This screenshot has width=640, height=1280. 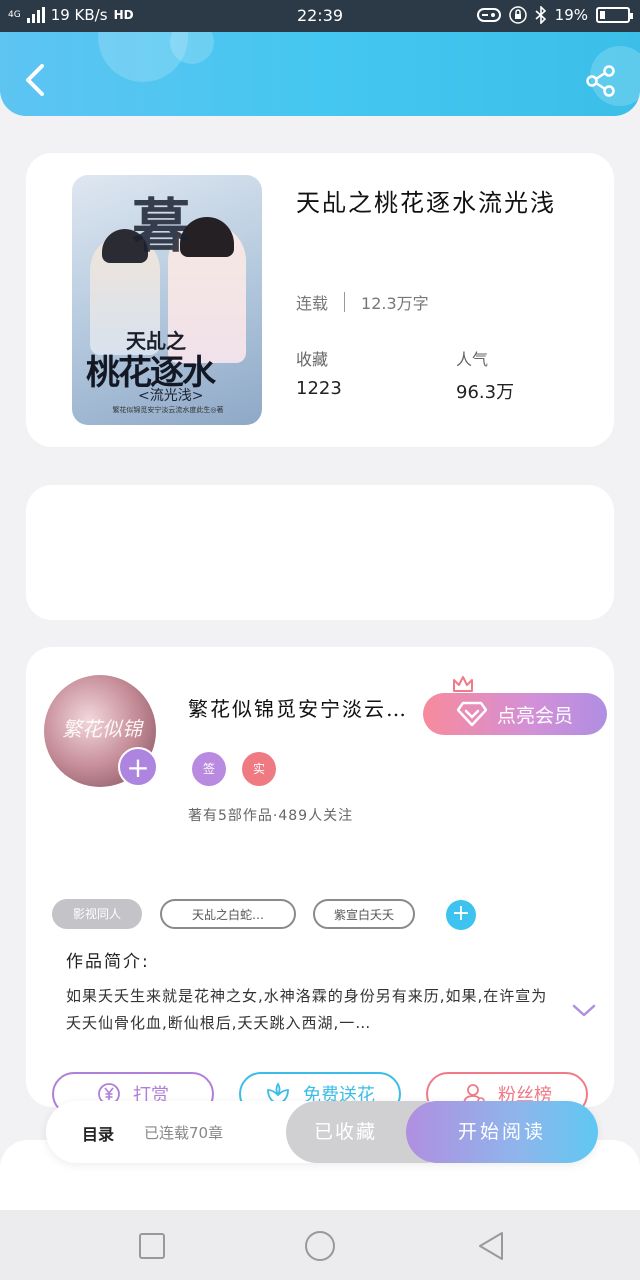 I want to click on back-button, so click(x=35, y=80).